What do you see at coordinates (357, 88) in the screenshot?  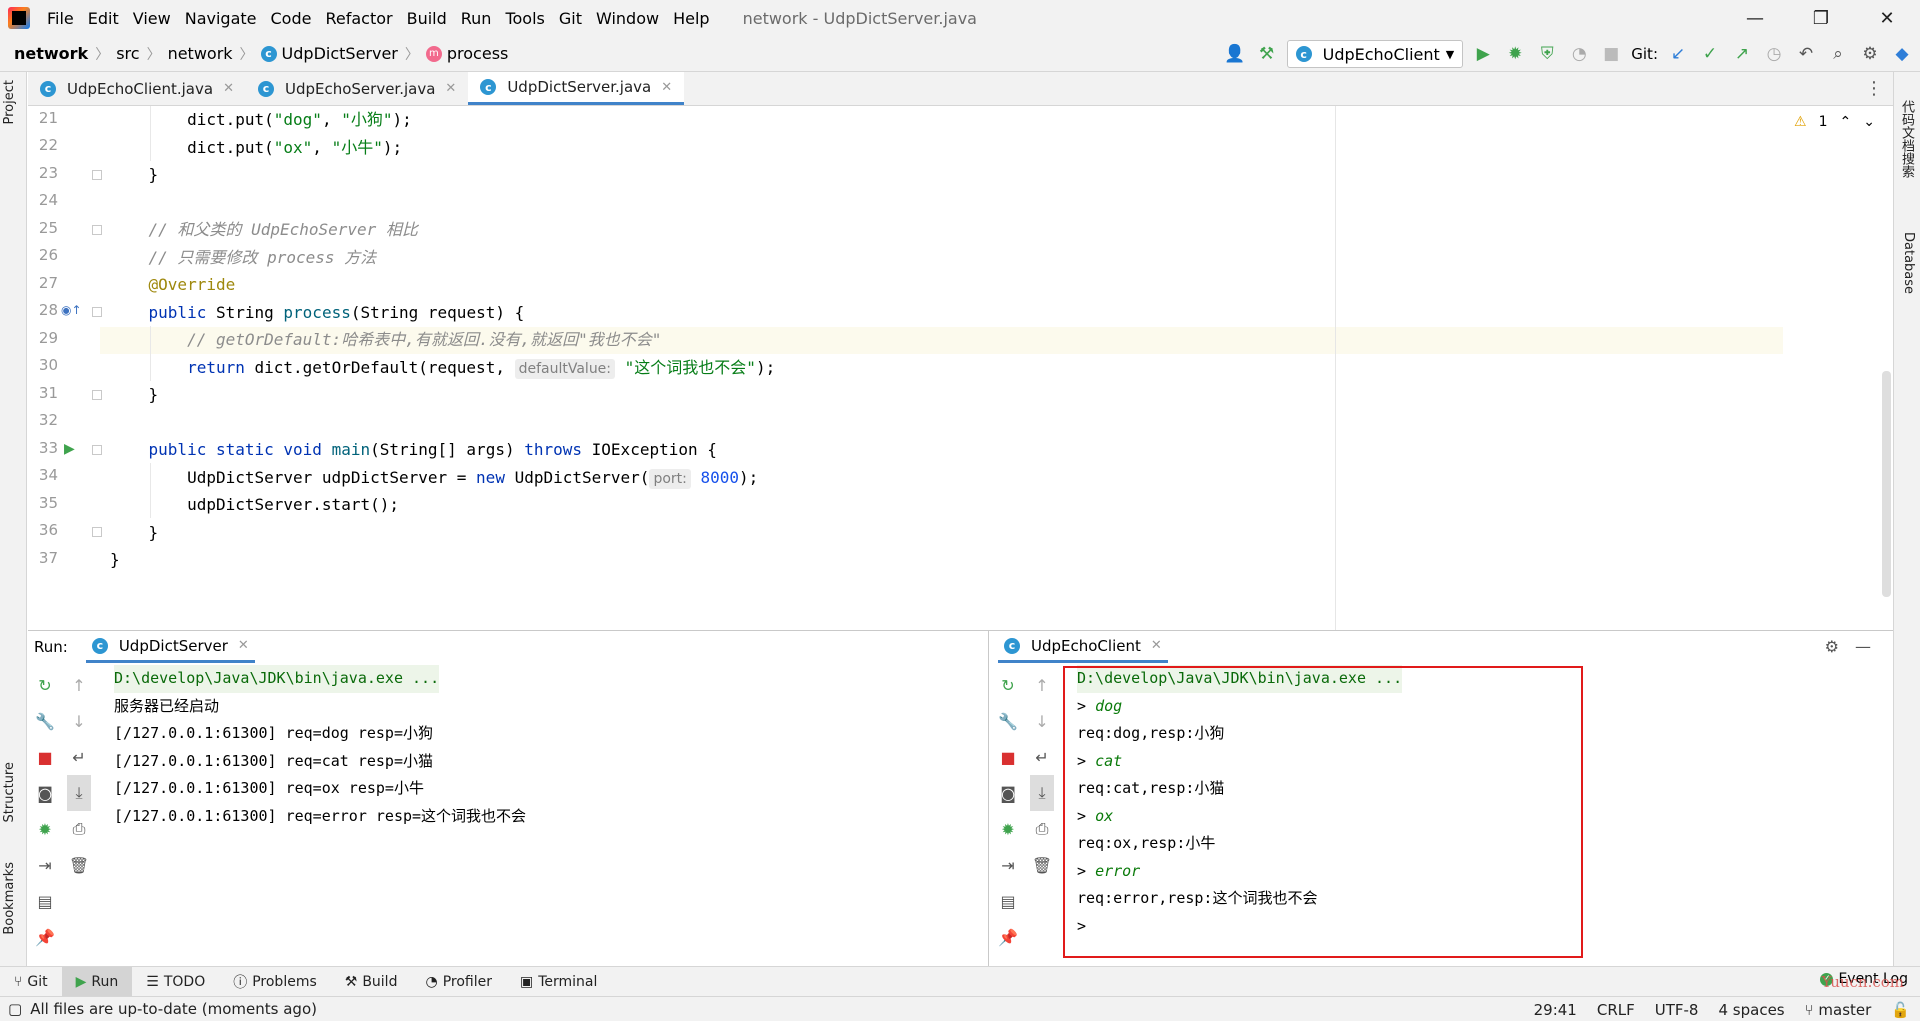 I see `tab-udpechoserver: c UdpEchoServer.java ✕` at bounding box center [357, 88].